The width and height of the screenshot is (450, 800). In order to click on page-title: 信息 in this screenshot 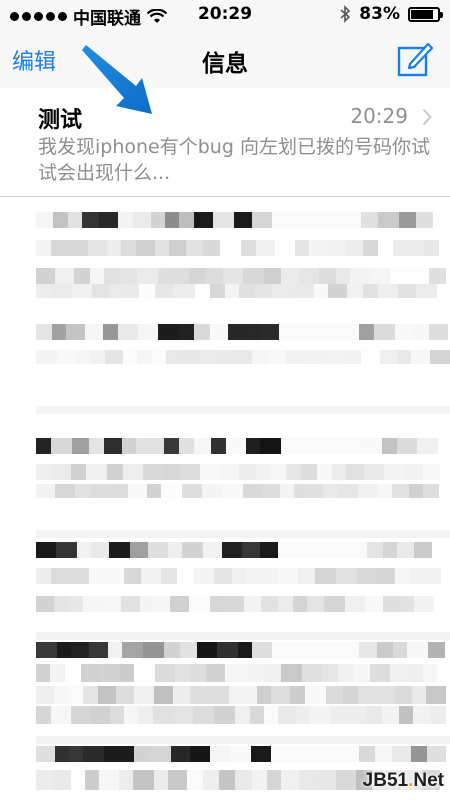, I will do `click(225, 64)`.